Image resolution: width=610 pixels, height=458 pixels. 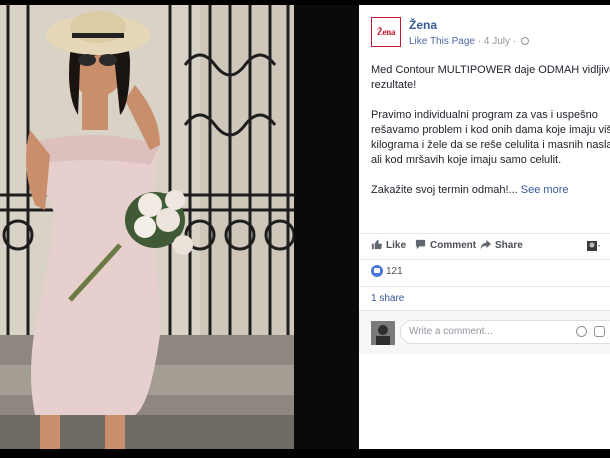 I want to click on like-thumb-icon, so click(x=376, y=244).